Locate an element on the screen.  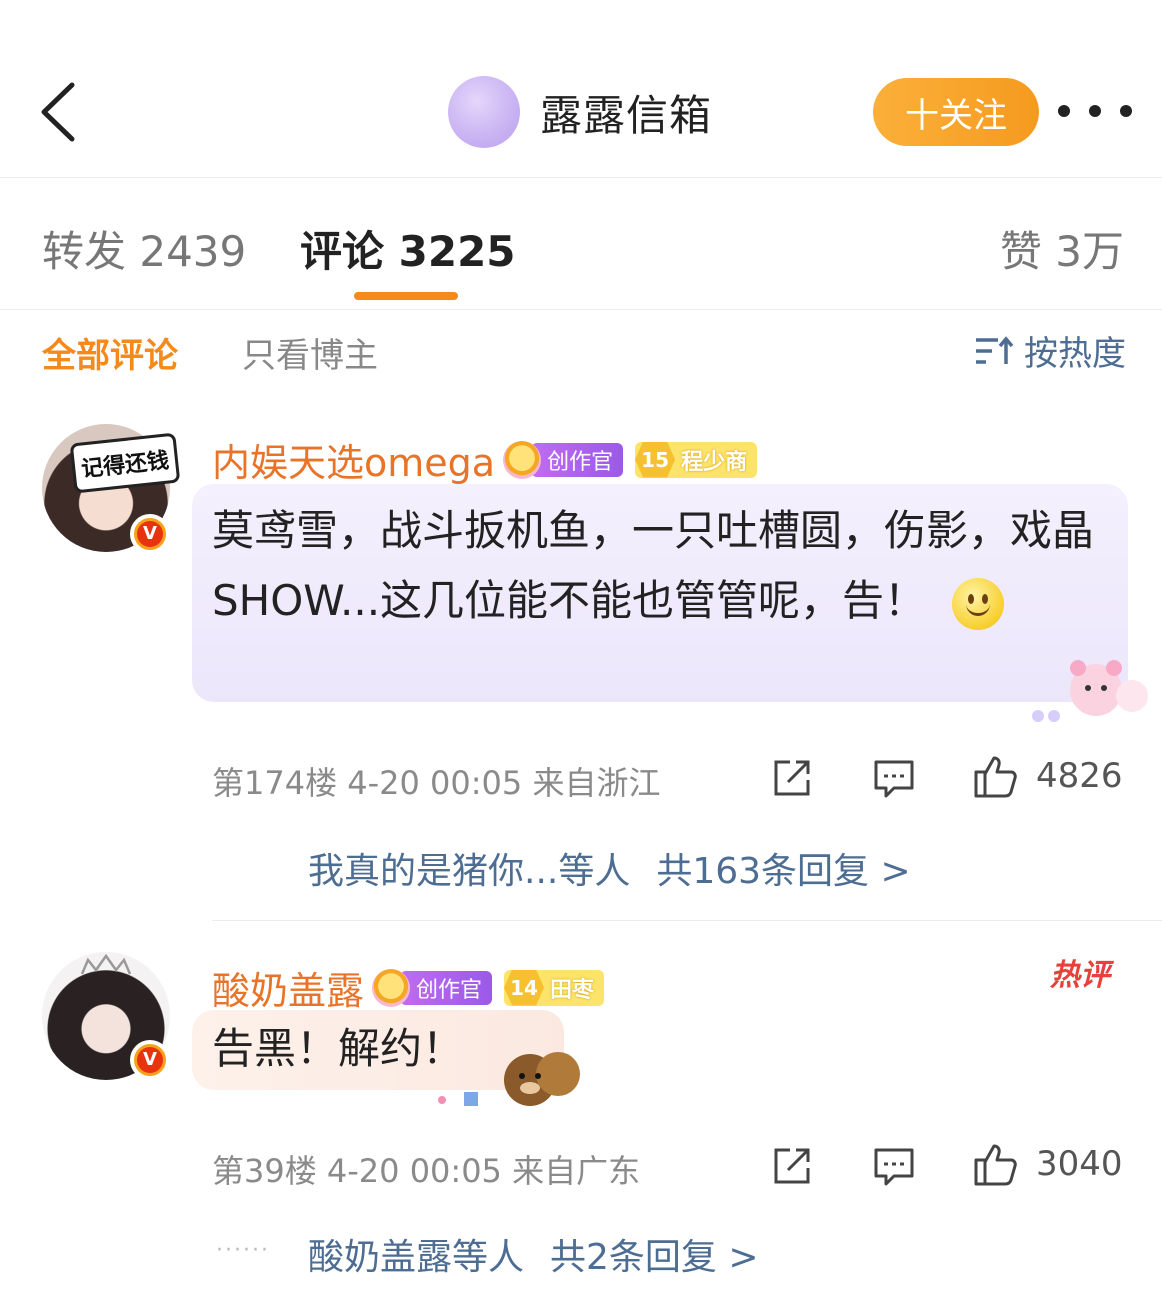
tab-repost: 转发 2439 is located at coordinates (144, 248).